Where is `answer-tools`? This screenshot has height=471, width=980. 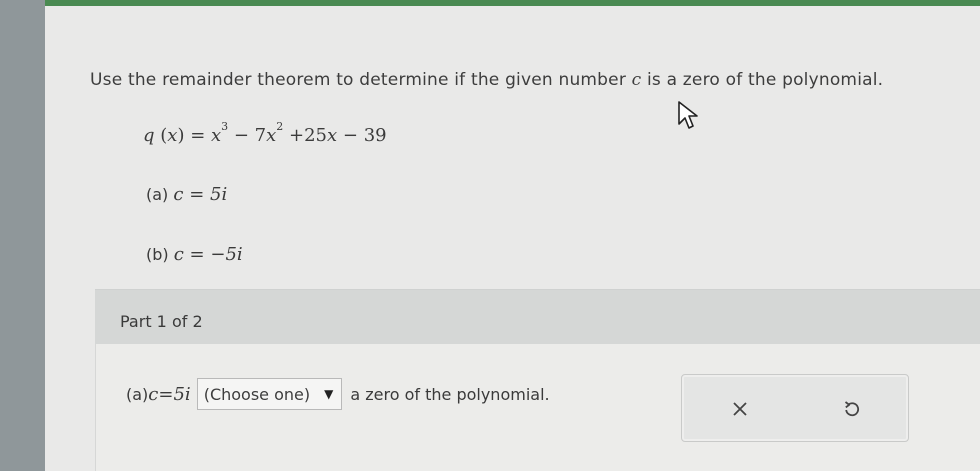
answer-tools is located at coordinates (795, 408).